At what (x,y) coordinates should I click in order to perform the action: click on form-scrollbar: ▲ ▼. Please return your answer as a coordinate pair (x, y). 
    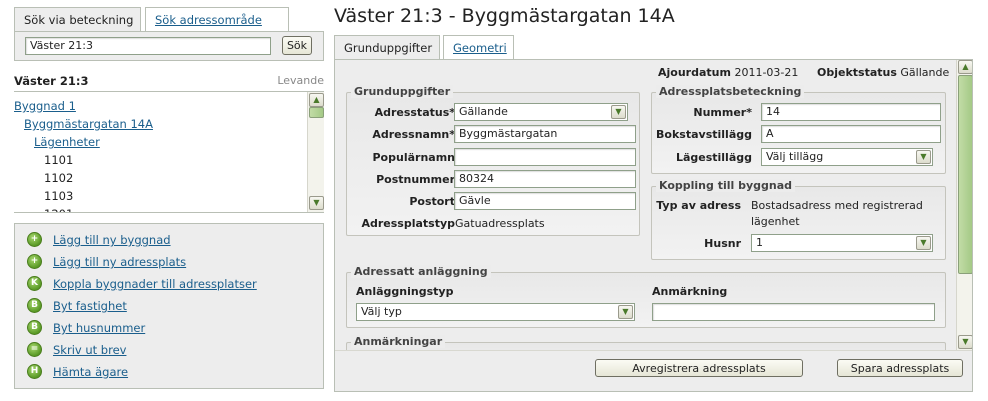
    Looking at the image, I should click on (964, 205).